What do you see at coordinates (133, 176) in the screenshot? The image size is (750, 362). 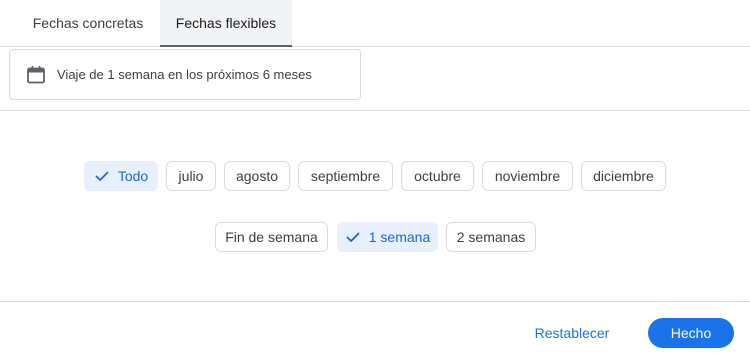 I see `chip-label: Todo` at bounding box center [133, 176].